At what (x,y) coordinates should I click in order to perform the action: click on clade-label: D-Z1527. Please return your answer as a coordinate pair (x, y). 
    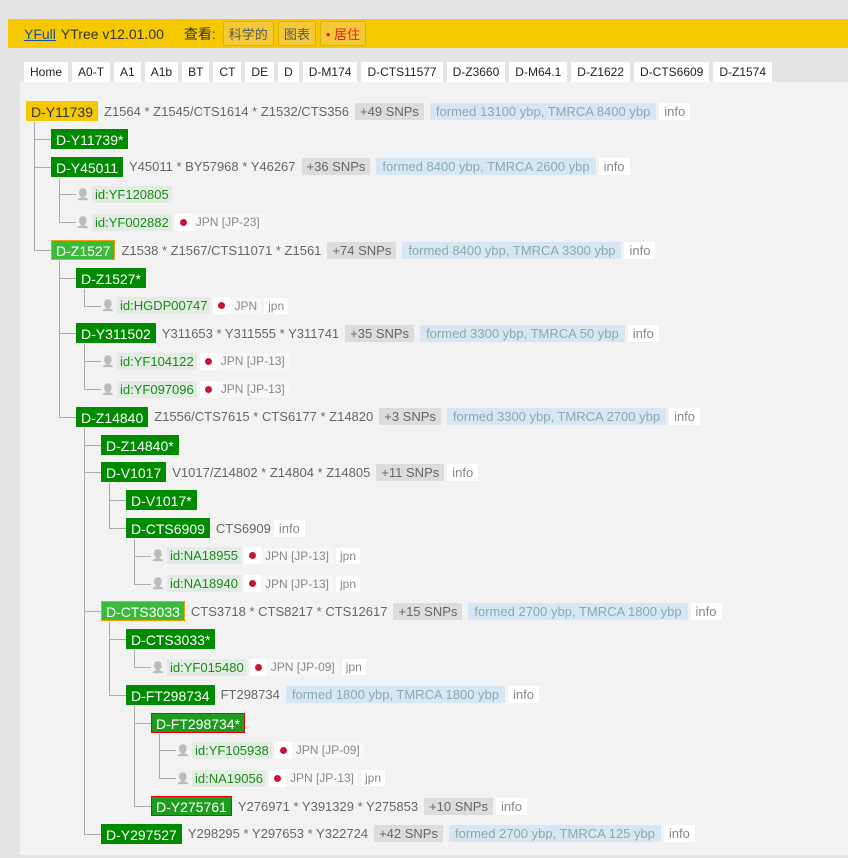
    Looking at the image, I should click on (83, 250).